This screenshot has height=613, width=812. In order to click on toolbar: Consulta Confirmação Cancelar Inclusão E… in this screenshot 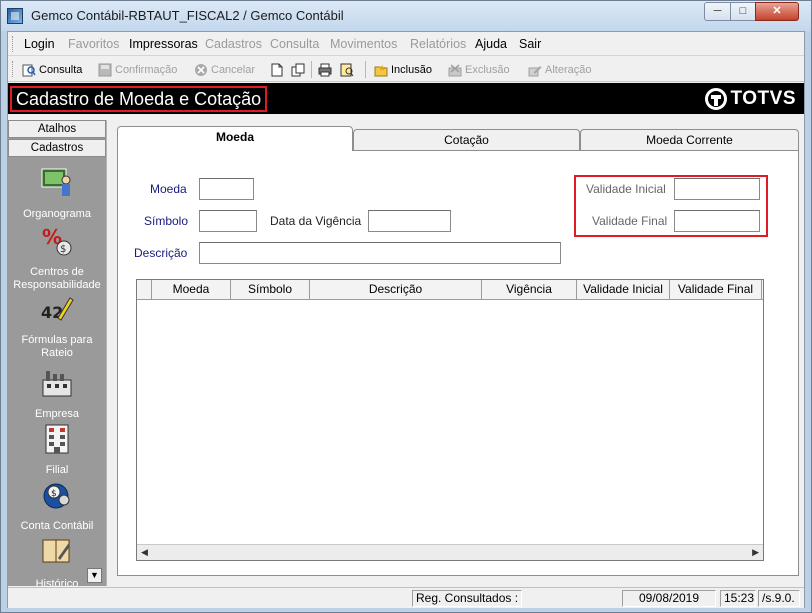, I will do `click(406, 69)`.